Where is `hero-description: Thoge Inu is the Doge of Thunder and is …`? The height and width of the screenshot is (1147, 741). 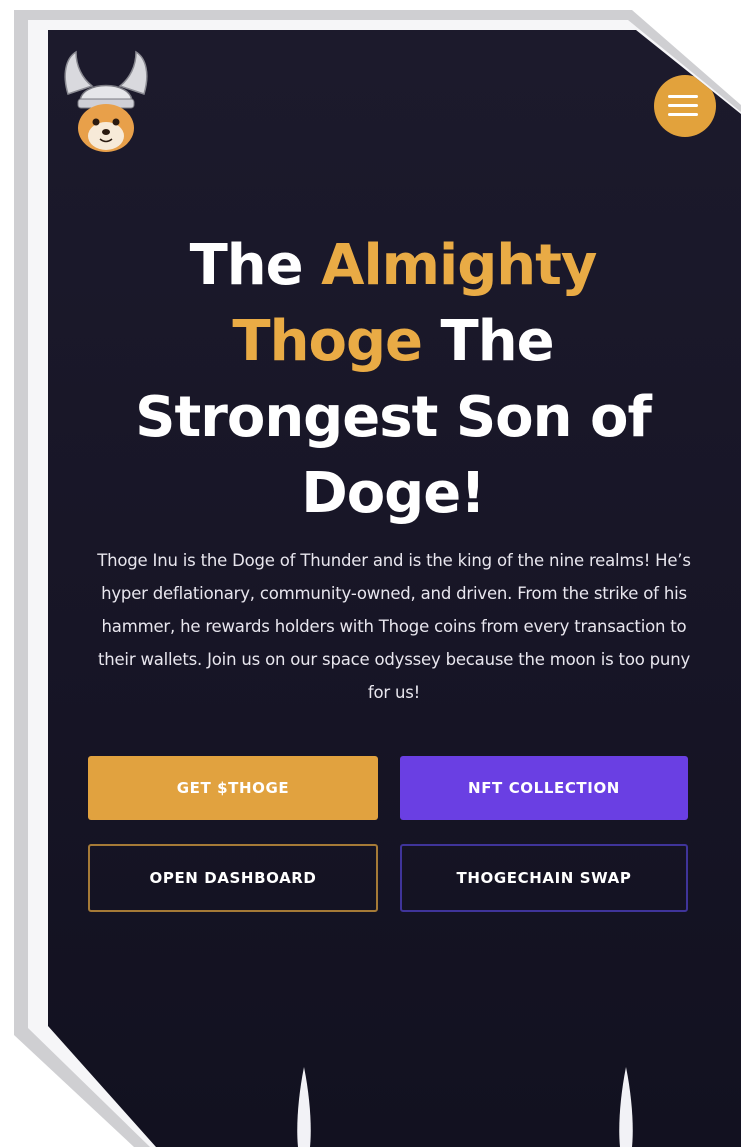
hero-description: Thoge Inu is the Doge of Thunder and is … is located at coordinates (394, 626).